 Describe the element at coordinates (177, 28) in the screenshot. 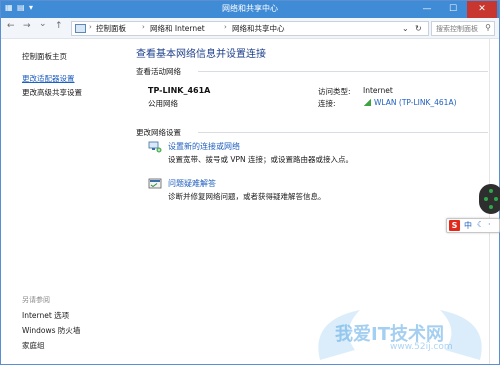

I see `breadcrumb-network-internet: 网络和 Internet` at that location.